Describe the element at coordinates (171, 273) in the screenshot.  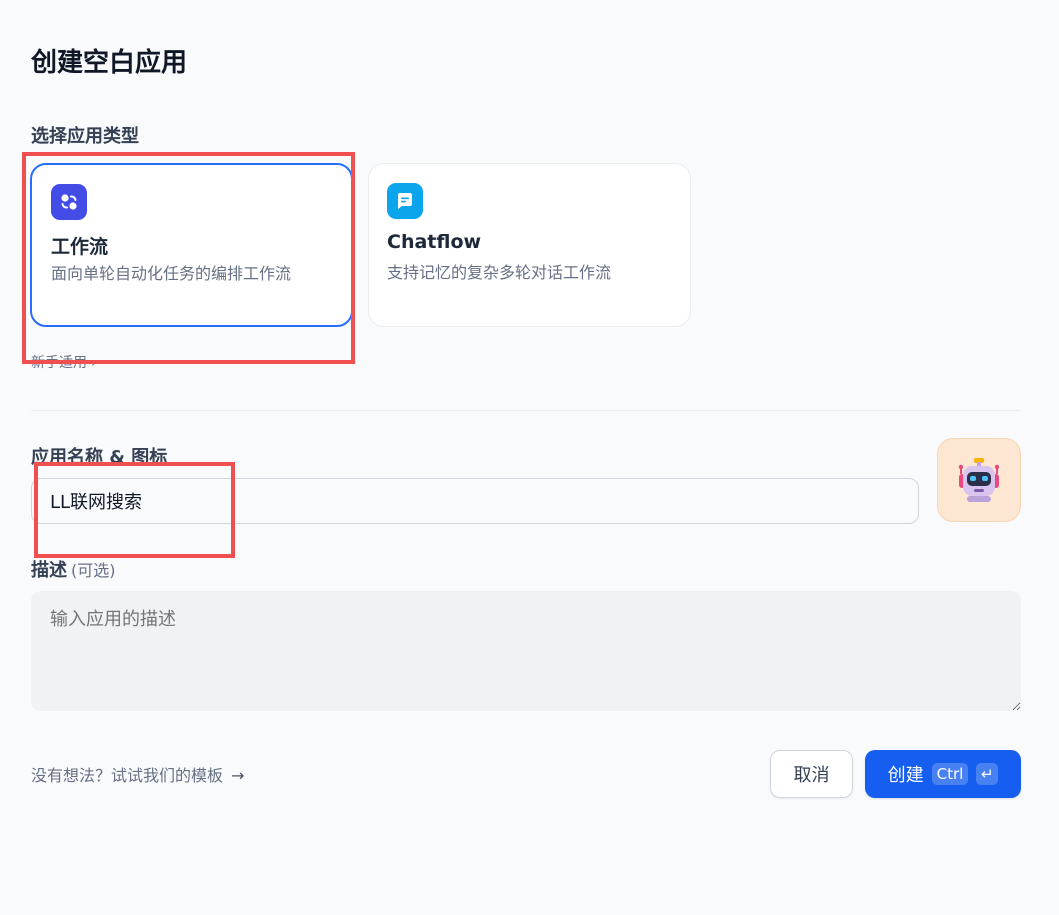
I see `card-description: 面向单轮自动化任务的编排工作流` at that location.